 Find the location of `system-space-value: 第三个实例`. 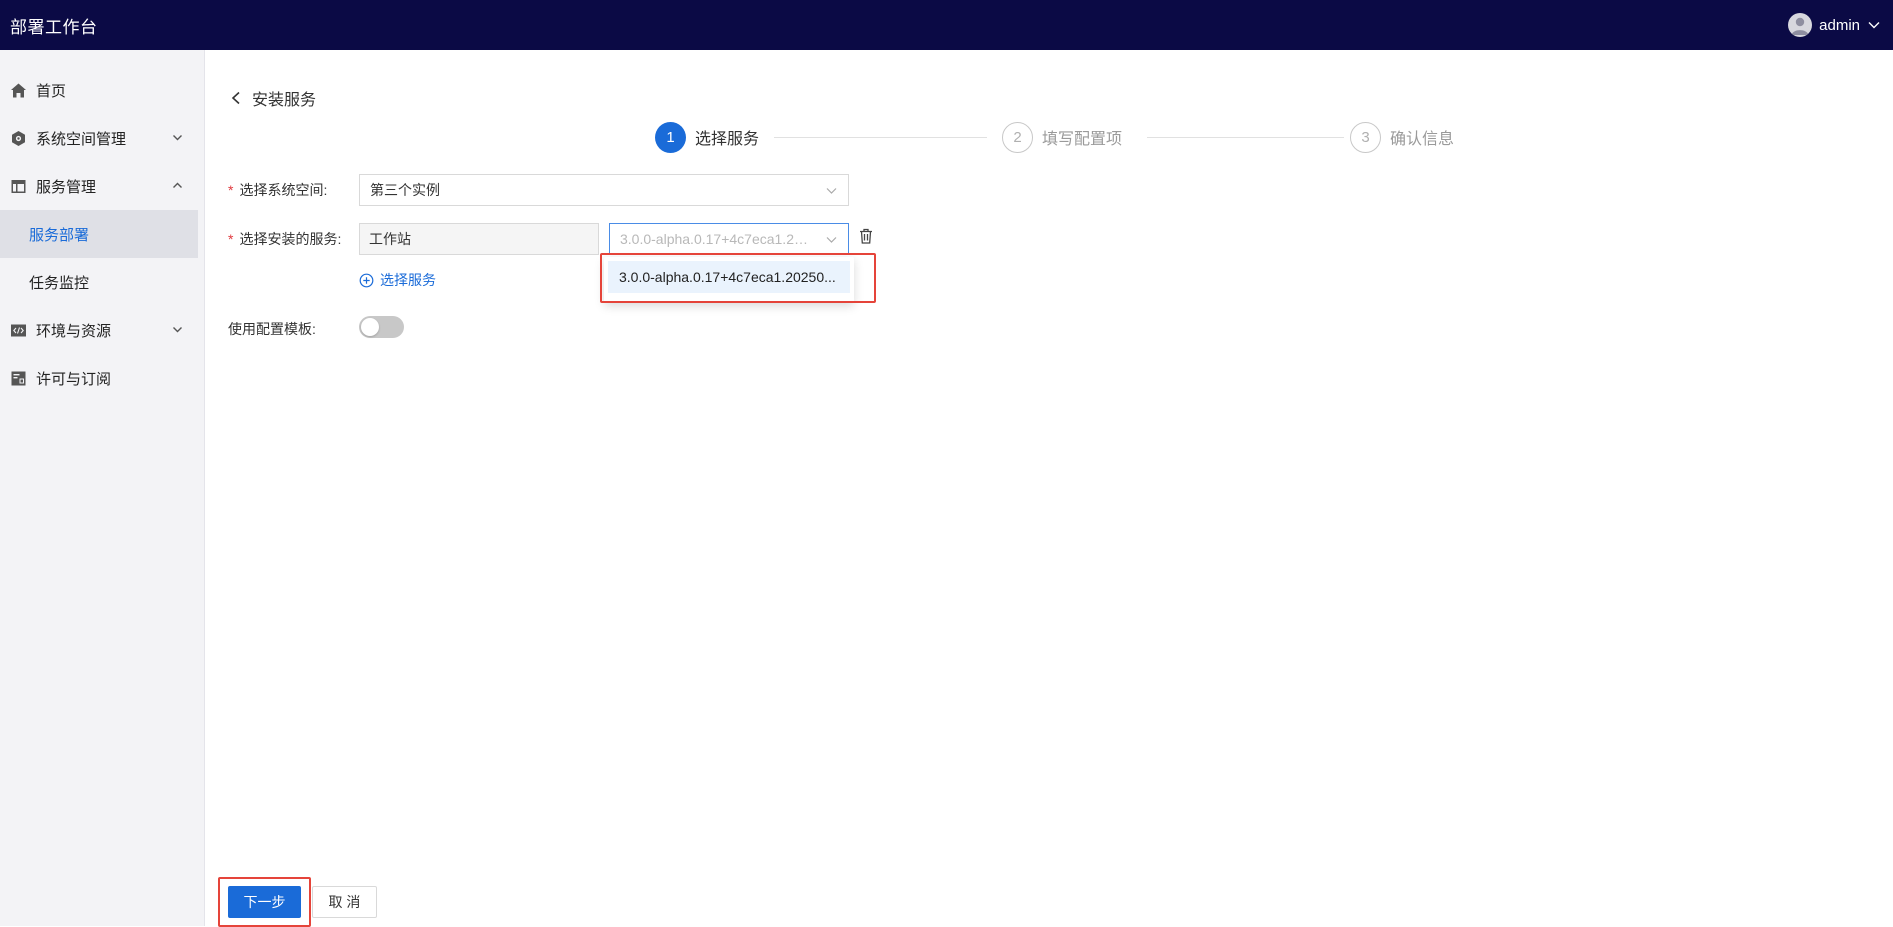

system-space-value: 第三个实例 is located at coordinates (405, 190).